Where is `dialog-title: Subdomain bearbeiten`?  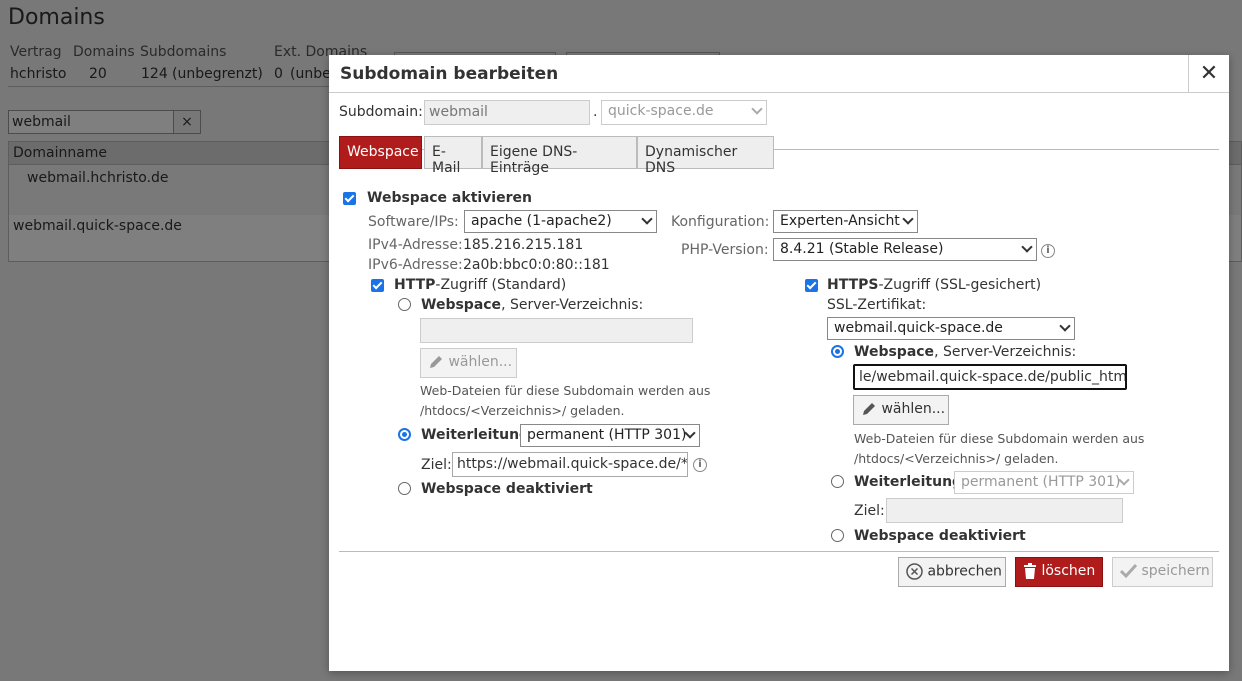 dialog-title: Subdomain bearbeiten is located at coordinates (449, 74).